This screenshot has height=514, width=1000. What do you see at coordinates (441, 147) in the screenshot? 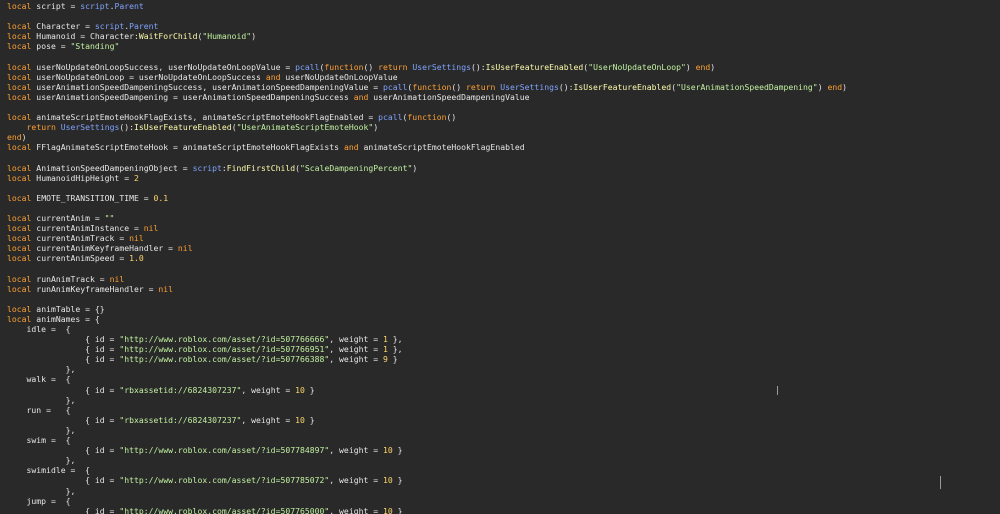
I see `code-token: animateScriptEmoteHookFlagEnabled` at bounding box center [441, 147].